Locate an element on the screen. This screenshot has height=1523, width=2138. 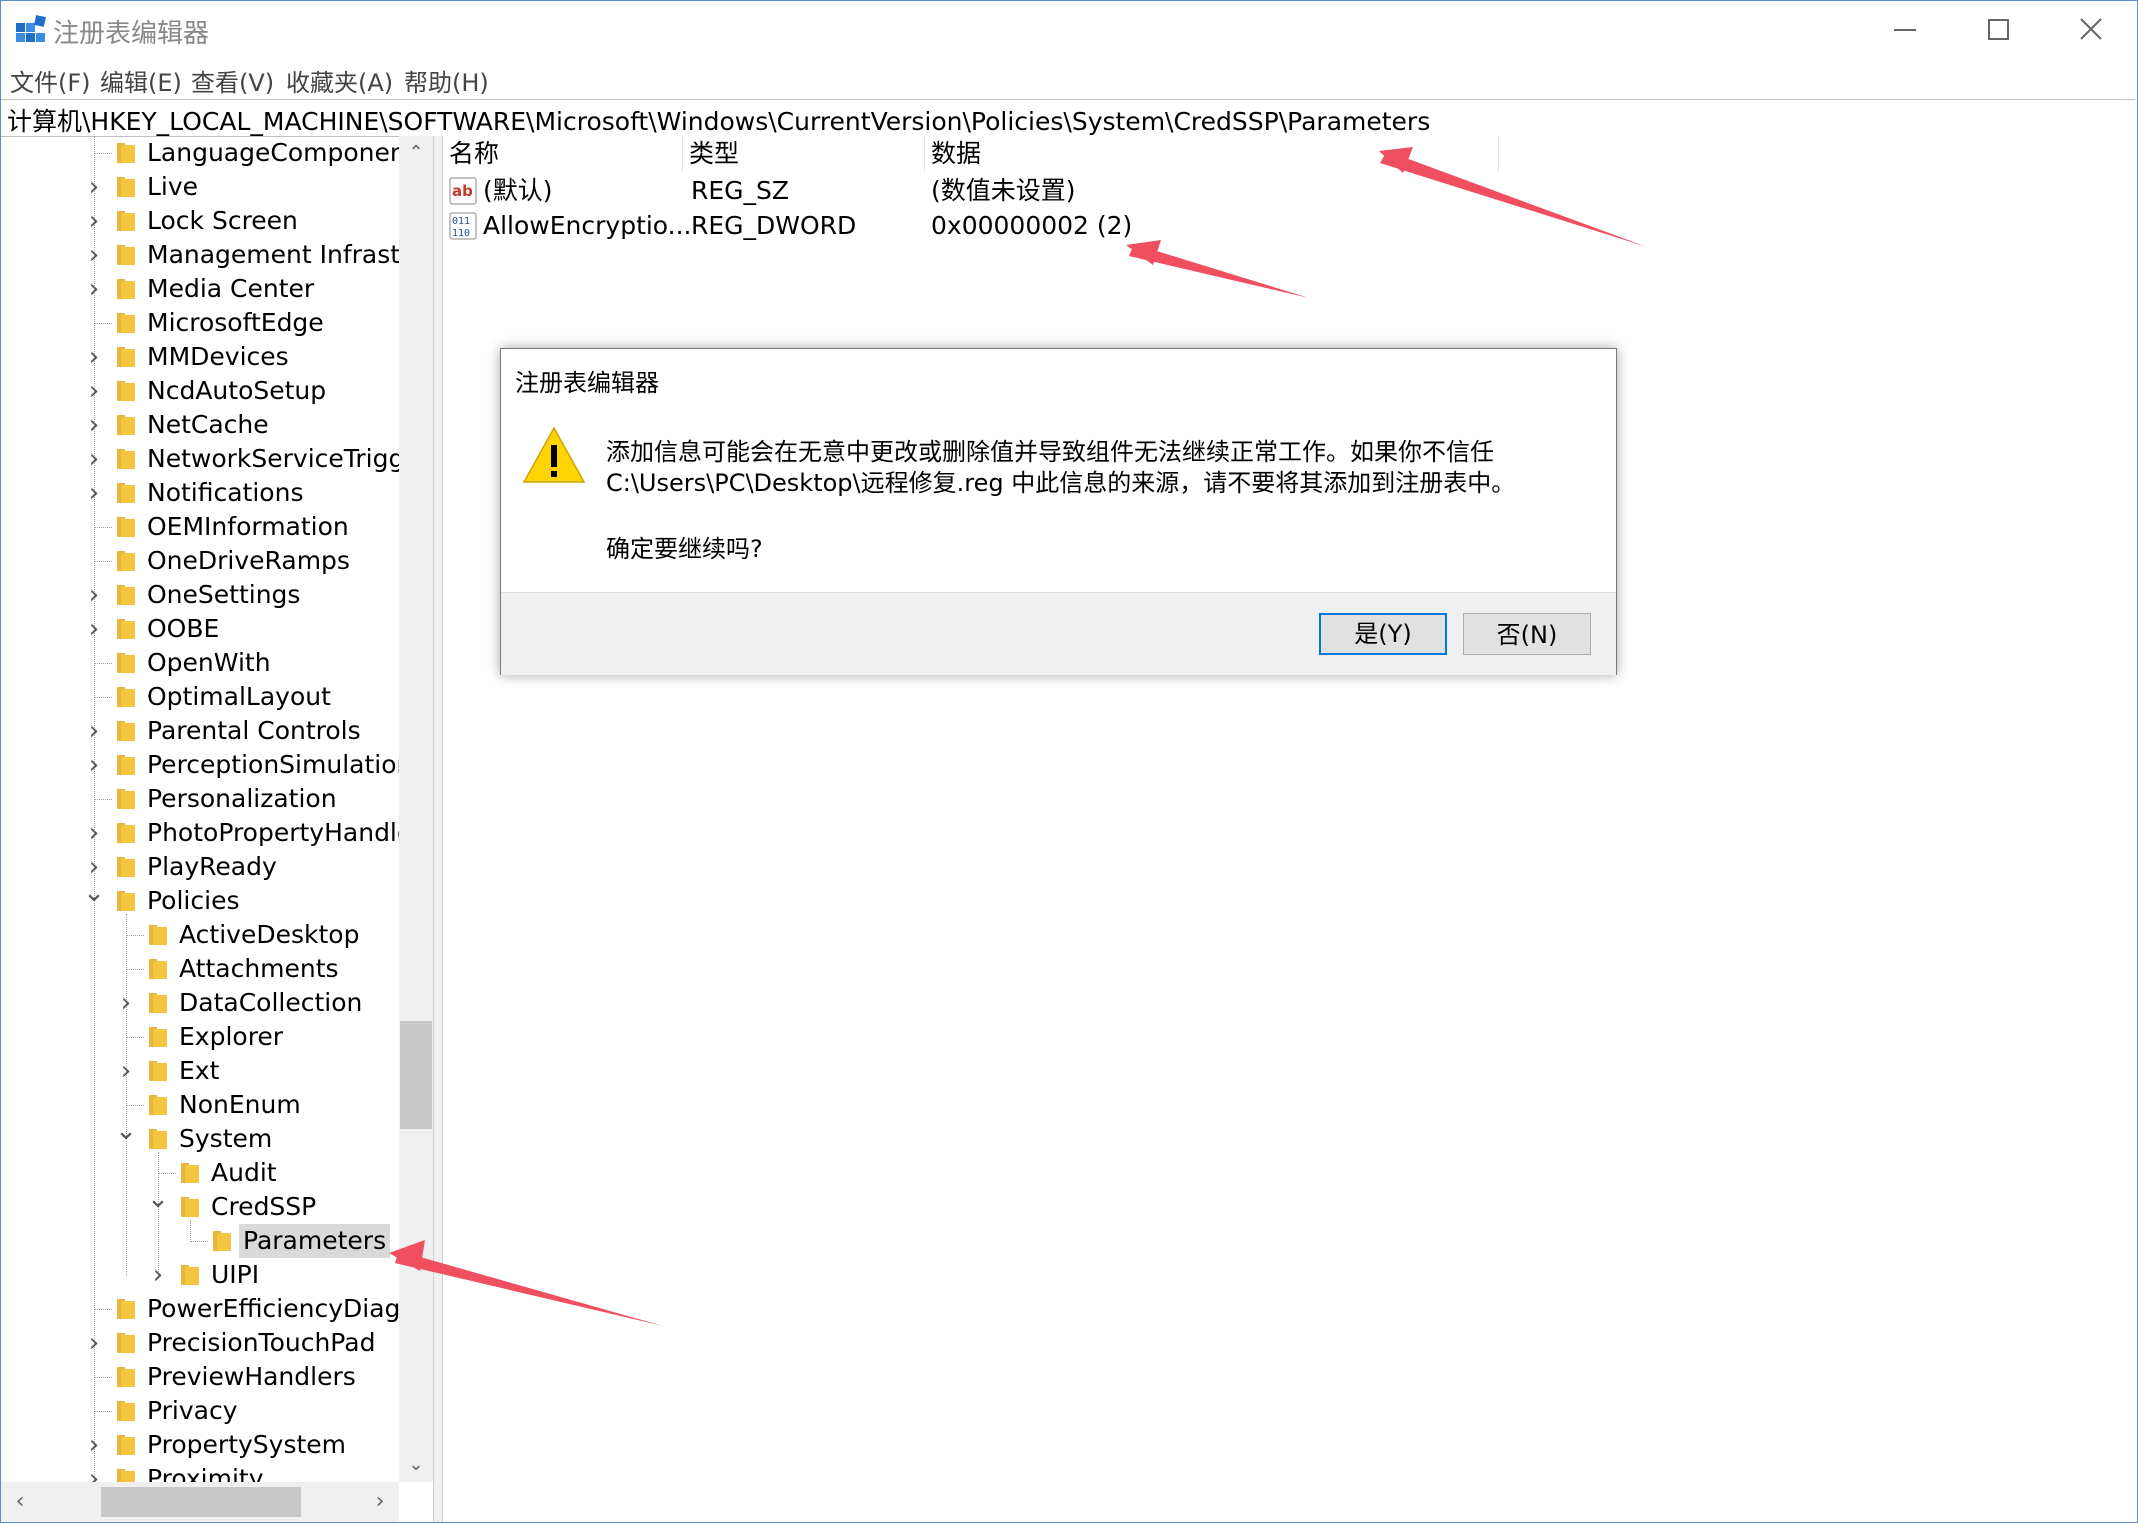
menu-help: 帮助(H) is located at coordinates (446, 80).